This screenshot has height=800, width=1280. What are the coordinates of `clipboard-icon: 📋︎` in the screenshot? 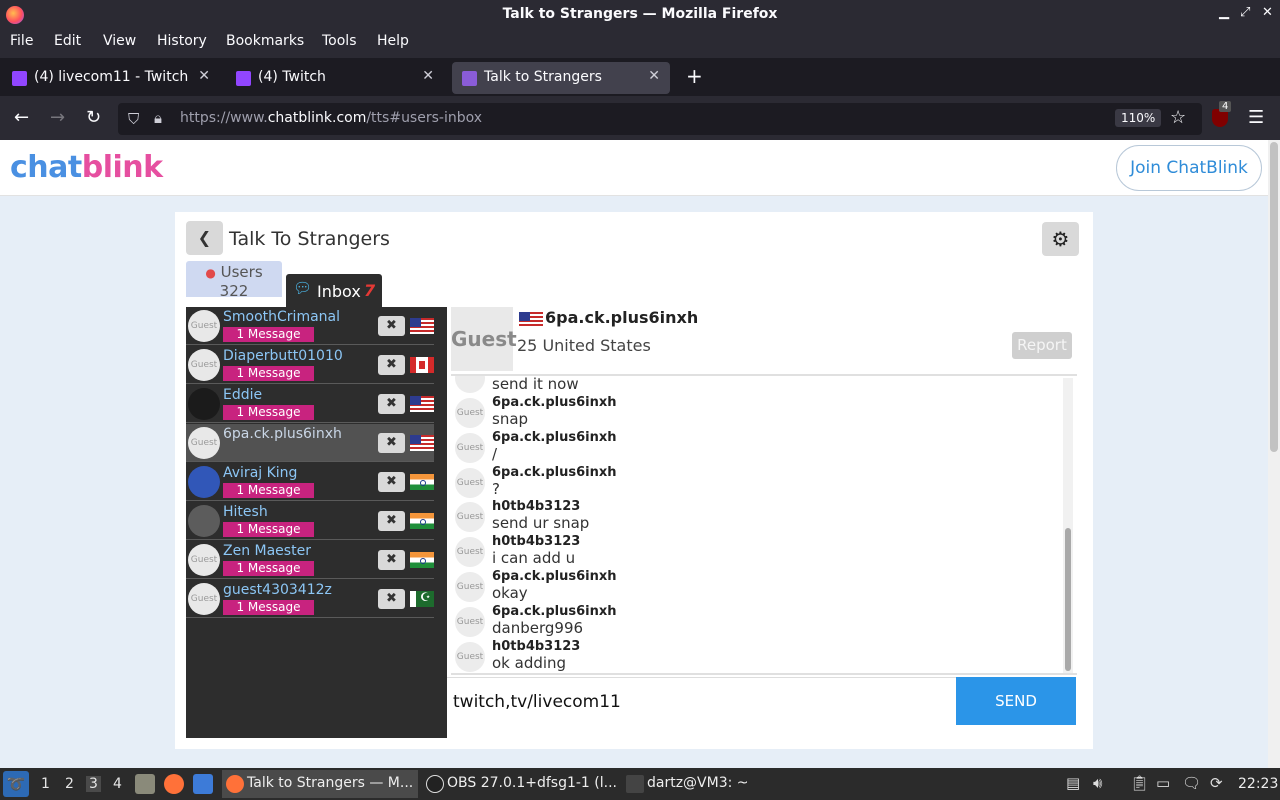 It's located at (1139, 783).